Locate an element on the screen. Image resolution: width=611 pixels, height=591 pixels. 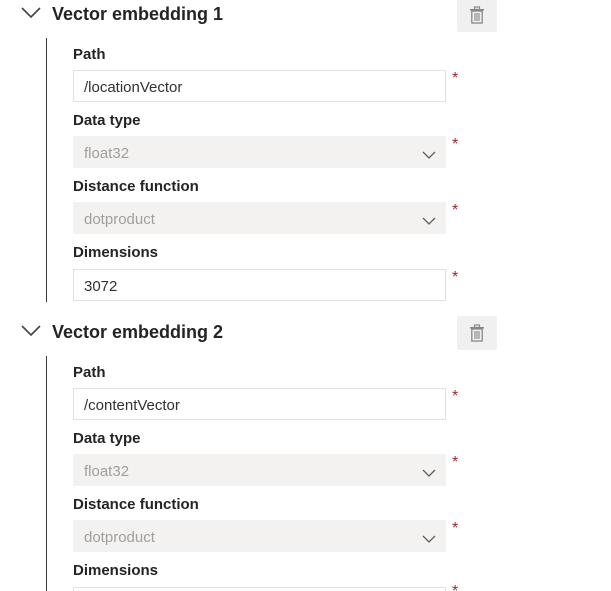
path-value: /locationVector is located at coordinates (133, 87).